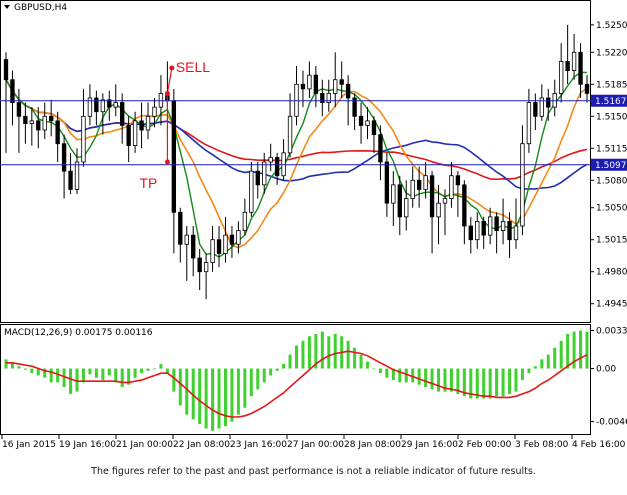 The height and width of the screenshot is (495, 627). What do you see at coordinates (611, 423) in the screenshot?
I see `macd-tick-label: -0.0046` at bounding box center [611, 423].